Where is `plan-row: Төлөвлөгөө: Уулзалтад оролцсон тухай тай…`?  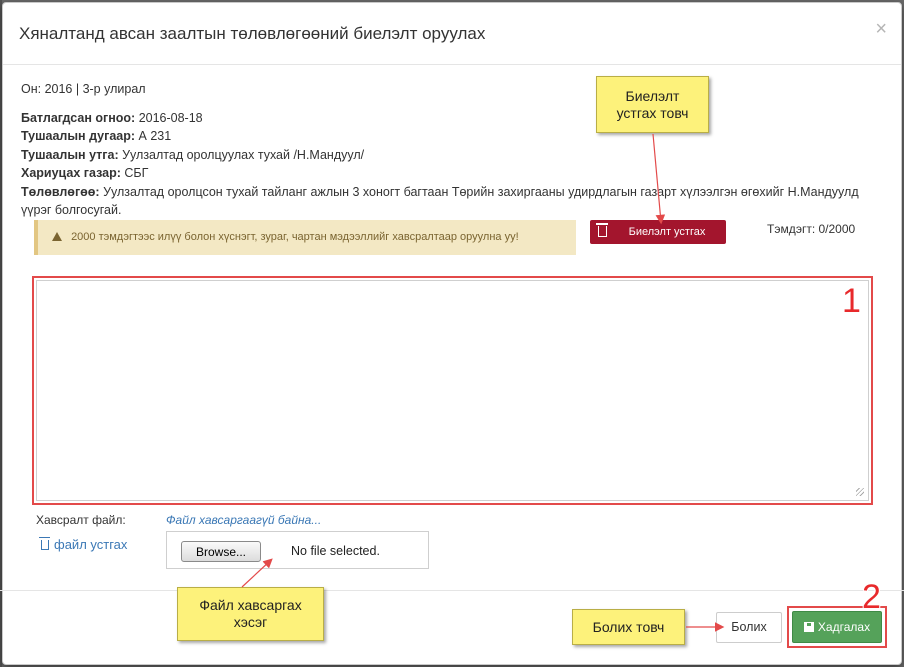
plan-row: Төлөвлөгөө: Уулзалтад оролцсон тухай тай… is located at coordinates (446, 201).